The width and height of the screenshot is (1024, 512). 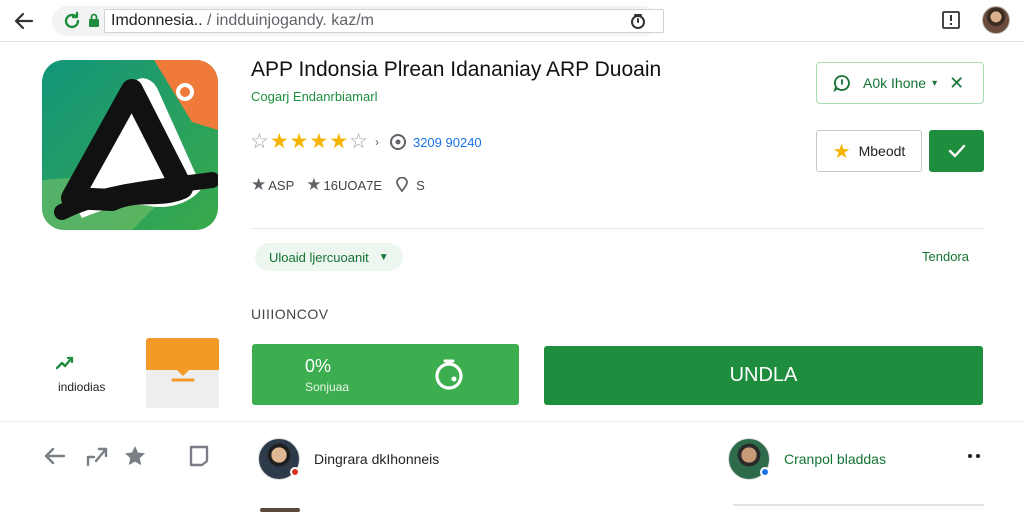 What do you see at coordinates (290, 314) in the screenshot?
I see `section-heading: UIIIONCOV` at bounding box center [290, 314].